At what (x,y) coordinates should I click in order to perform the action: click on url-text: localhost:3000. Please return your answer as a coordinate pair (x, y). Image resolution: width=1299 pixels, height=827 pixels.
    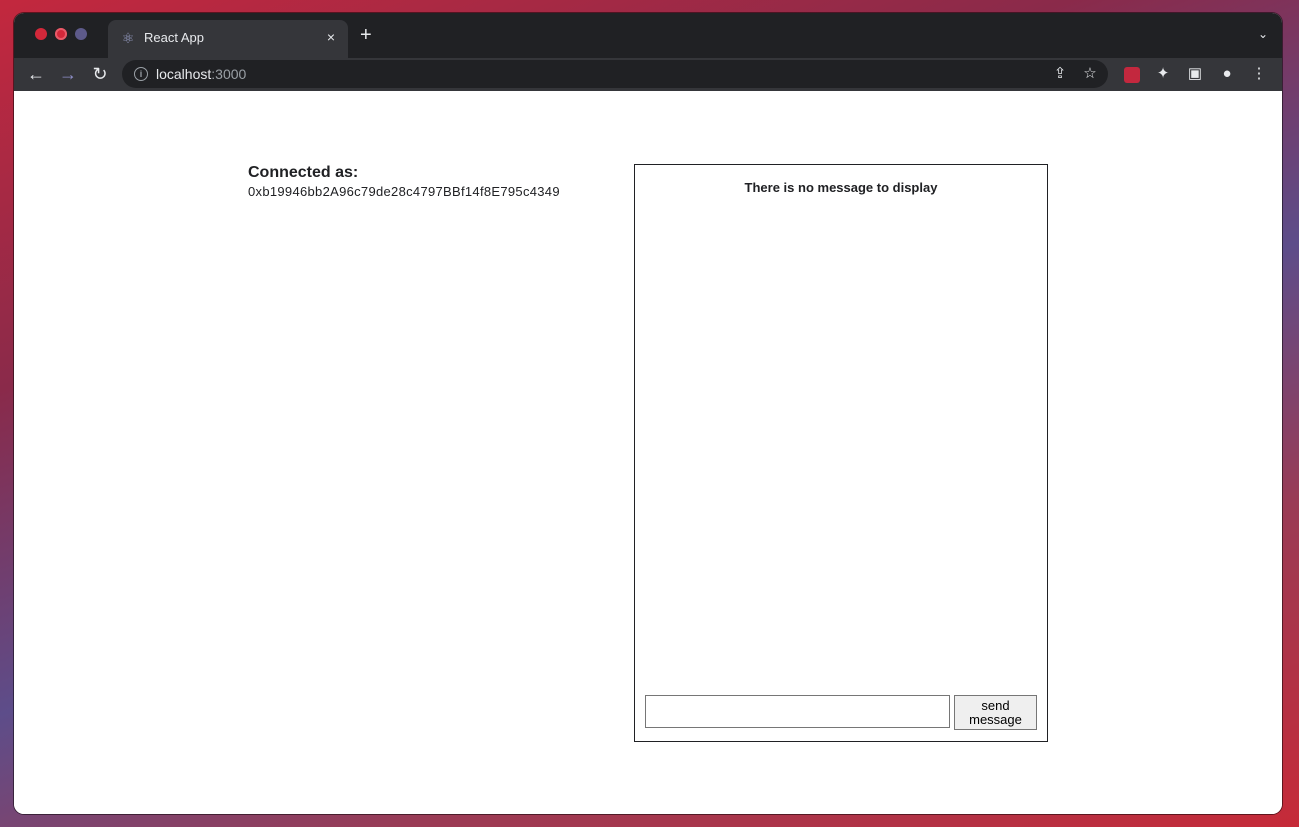
    Looking at the image, I should click on (201, 74).